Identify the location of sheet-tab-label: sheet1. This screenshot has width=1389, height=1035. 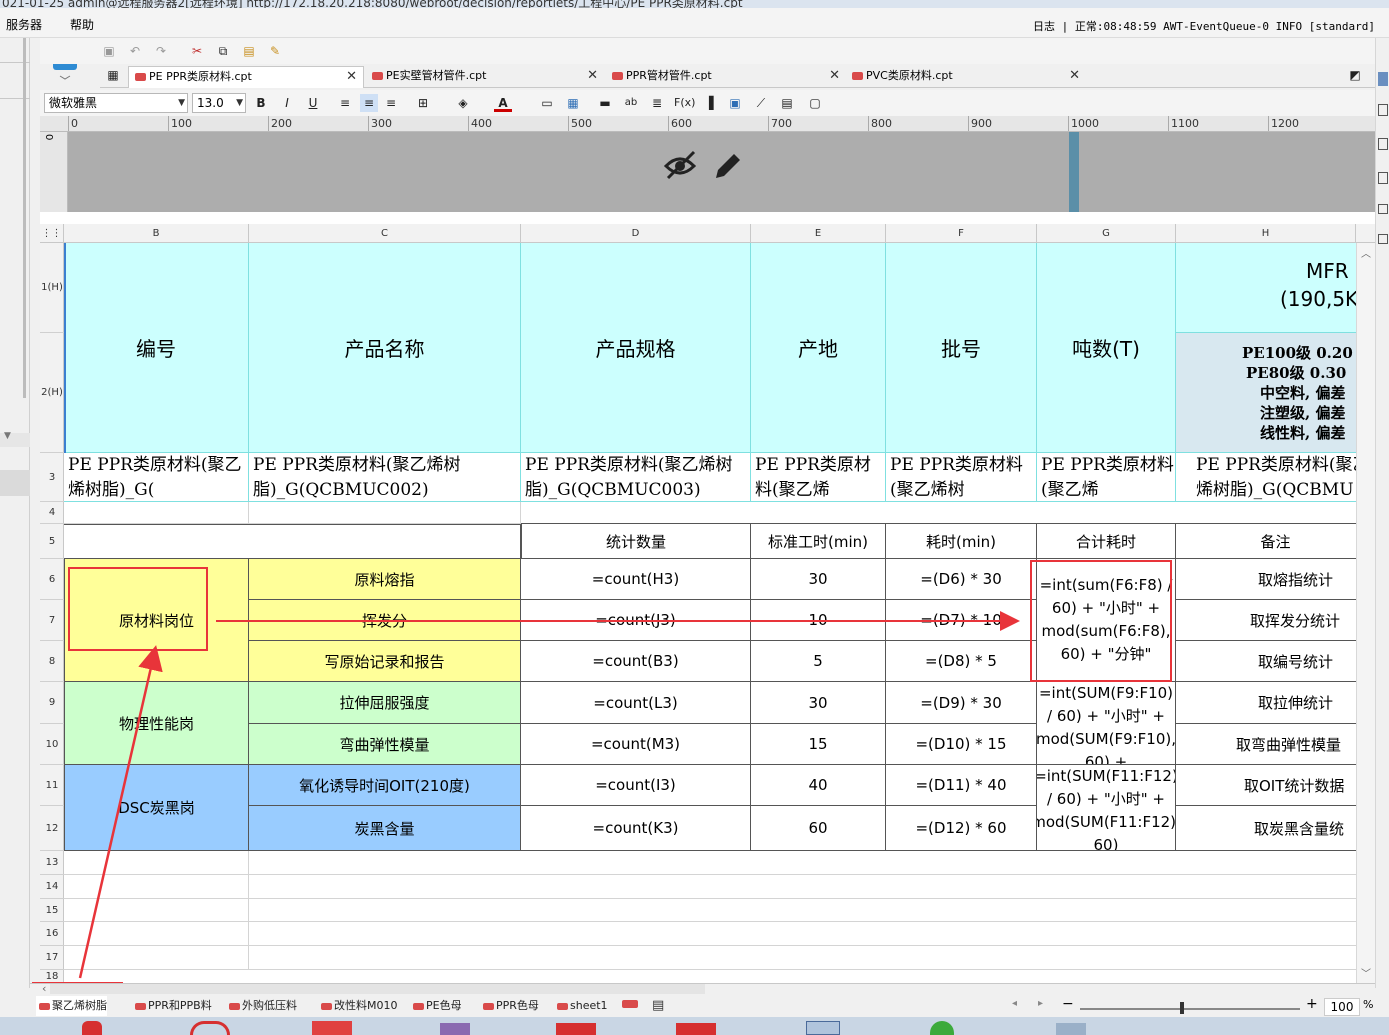
(589, 1005).